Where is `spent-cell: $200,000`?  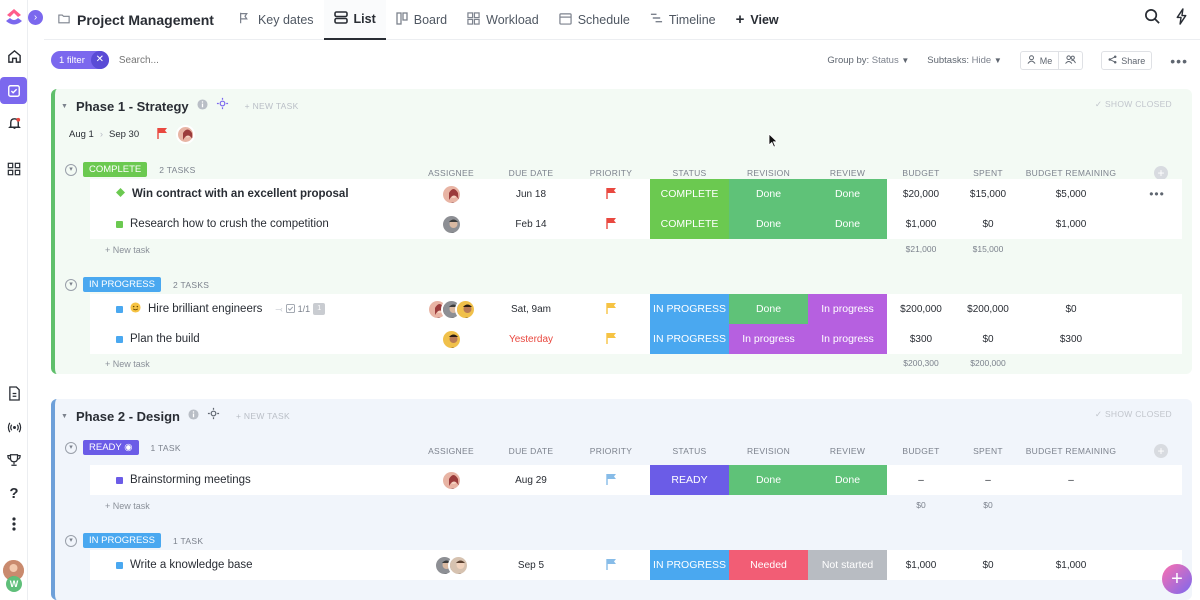 spent-cell: $200,000 is located at coordinates (988, 309).